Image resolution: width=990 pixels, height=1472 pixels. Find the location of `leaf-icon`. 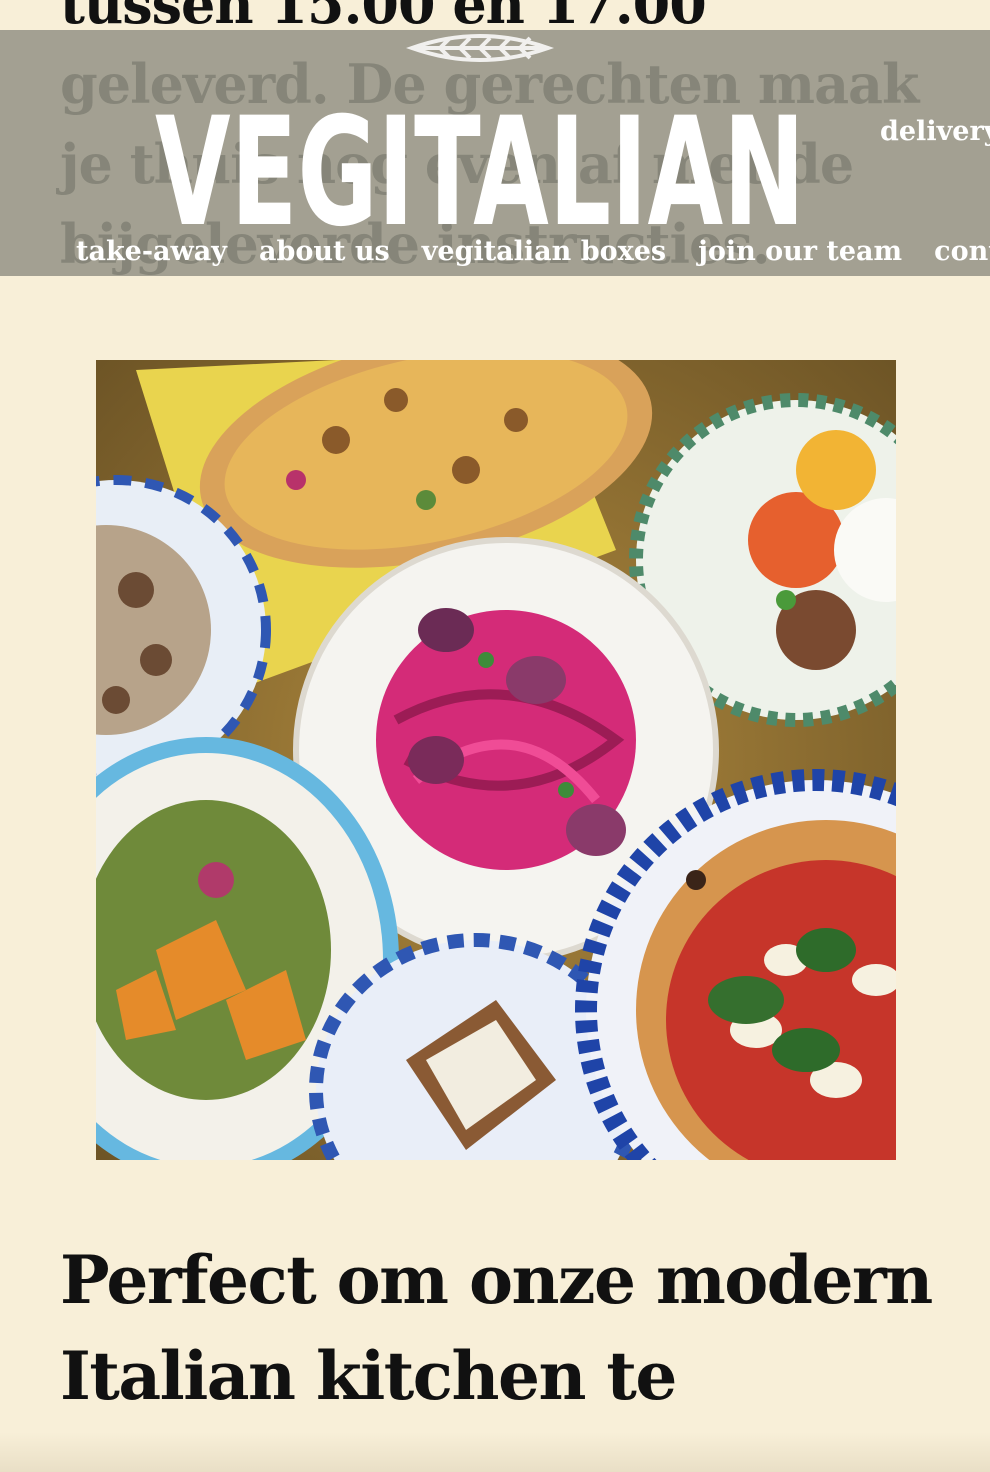

leaf-icon is located at coordinates (480, 48).